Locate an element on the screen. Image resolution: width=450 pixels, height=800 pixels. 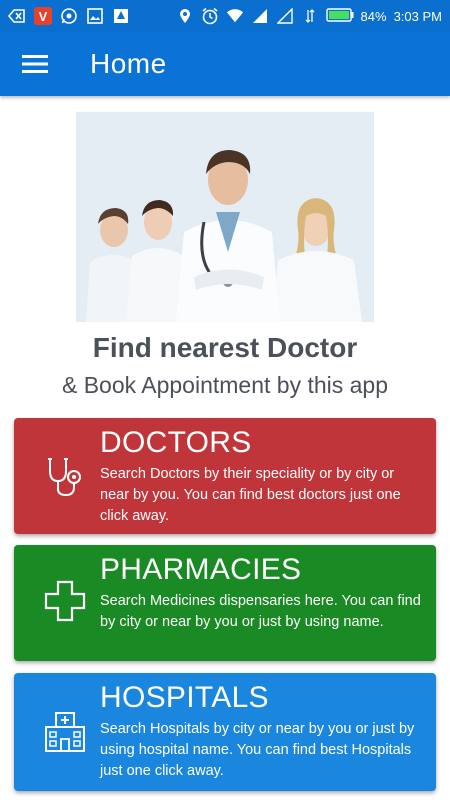
hospital-building-icon is located at coordinates (65, 732).